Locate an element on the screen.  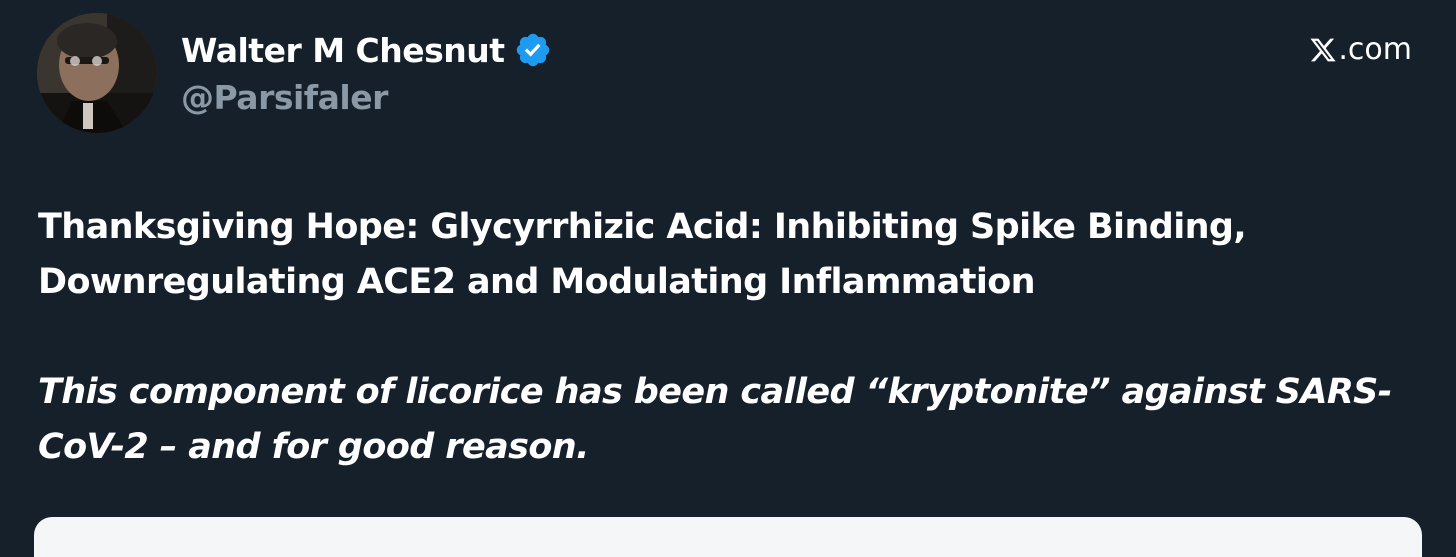
x-logo-icon is located at coordinates (1323, 50).